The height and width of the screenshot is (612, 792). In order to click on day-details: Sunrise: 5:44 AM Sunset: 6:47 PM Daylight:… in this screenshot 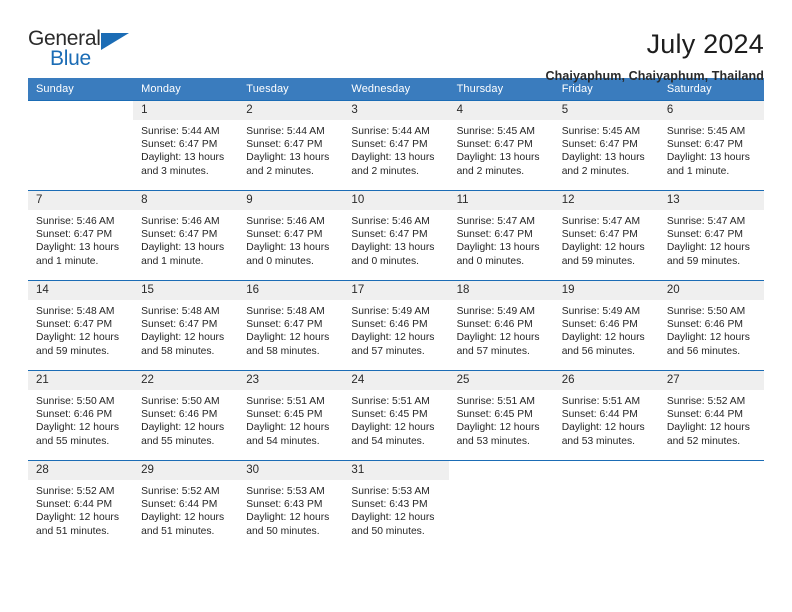, I will do `click(395, 149)`.